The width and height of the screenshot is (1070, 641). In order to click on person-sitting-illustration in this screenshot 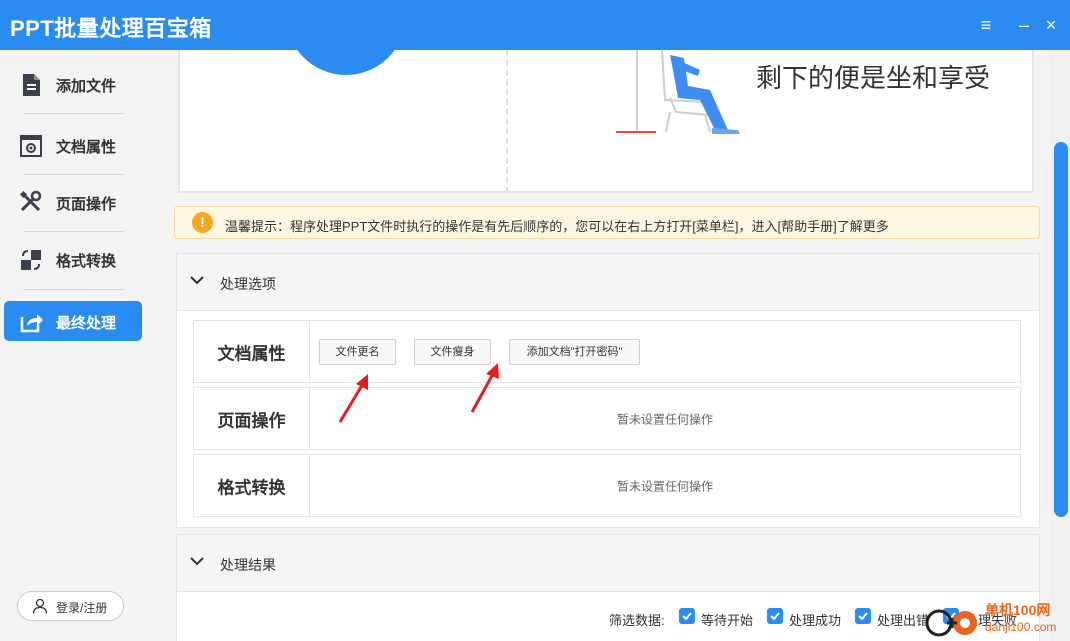, I will do `click(678, 92)`.